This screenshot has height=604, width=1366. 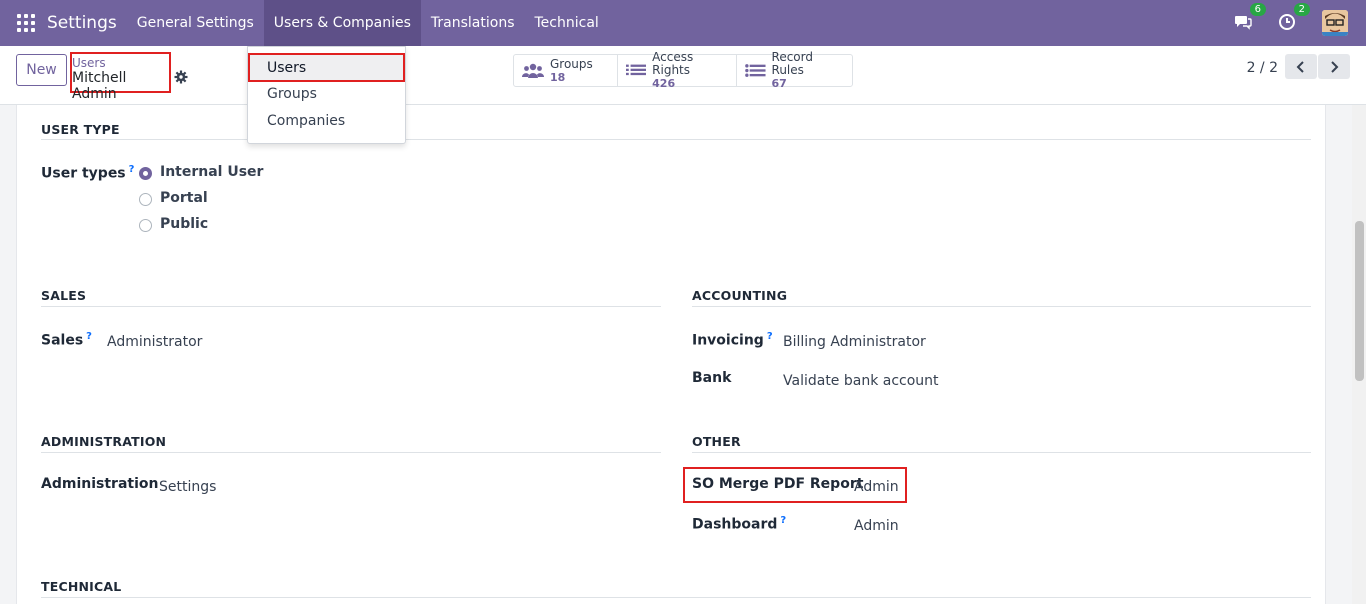 What do you see at coordinates (571, 63) in the screenshot?
I see `groups-label: Groups` at bounding box center [571, 63].